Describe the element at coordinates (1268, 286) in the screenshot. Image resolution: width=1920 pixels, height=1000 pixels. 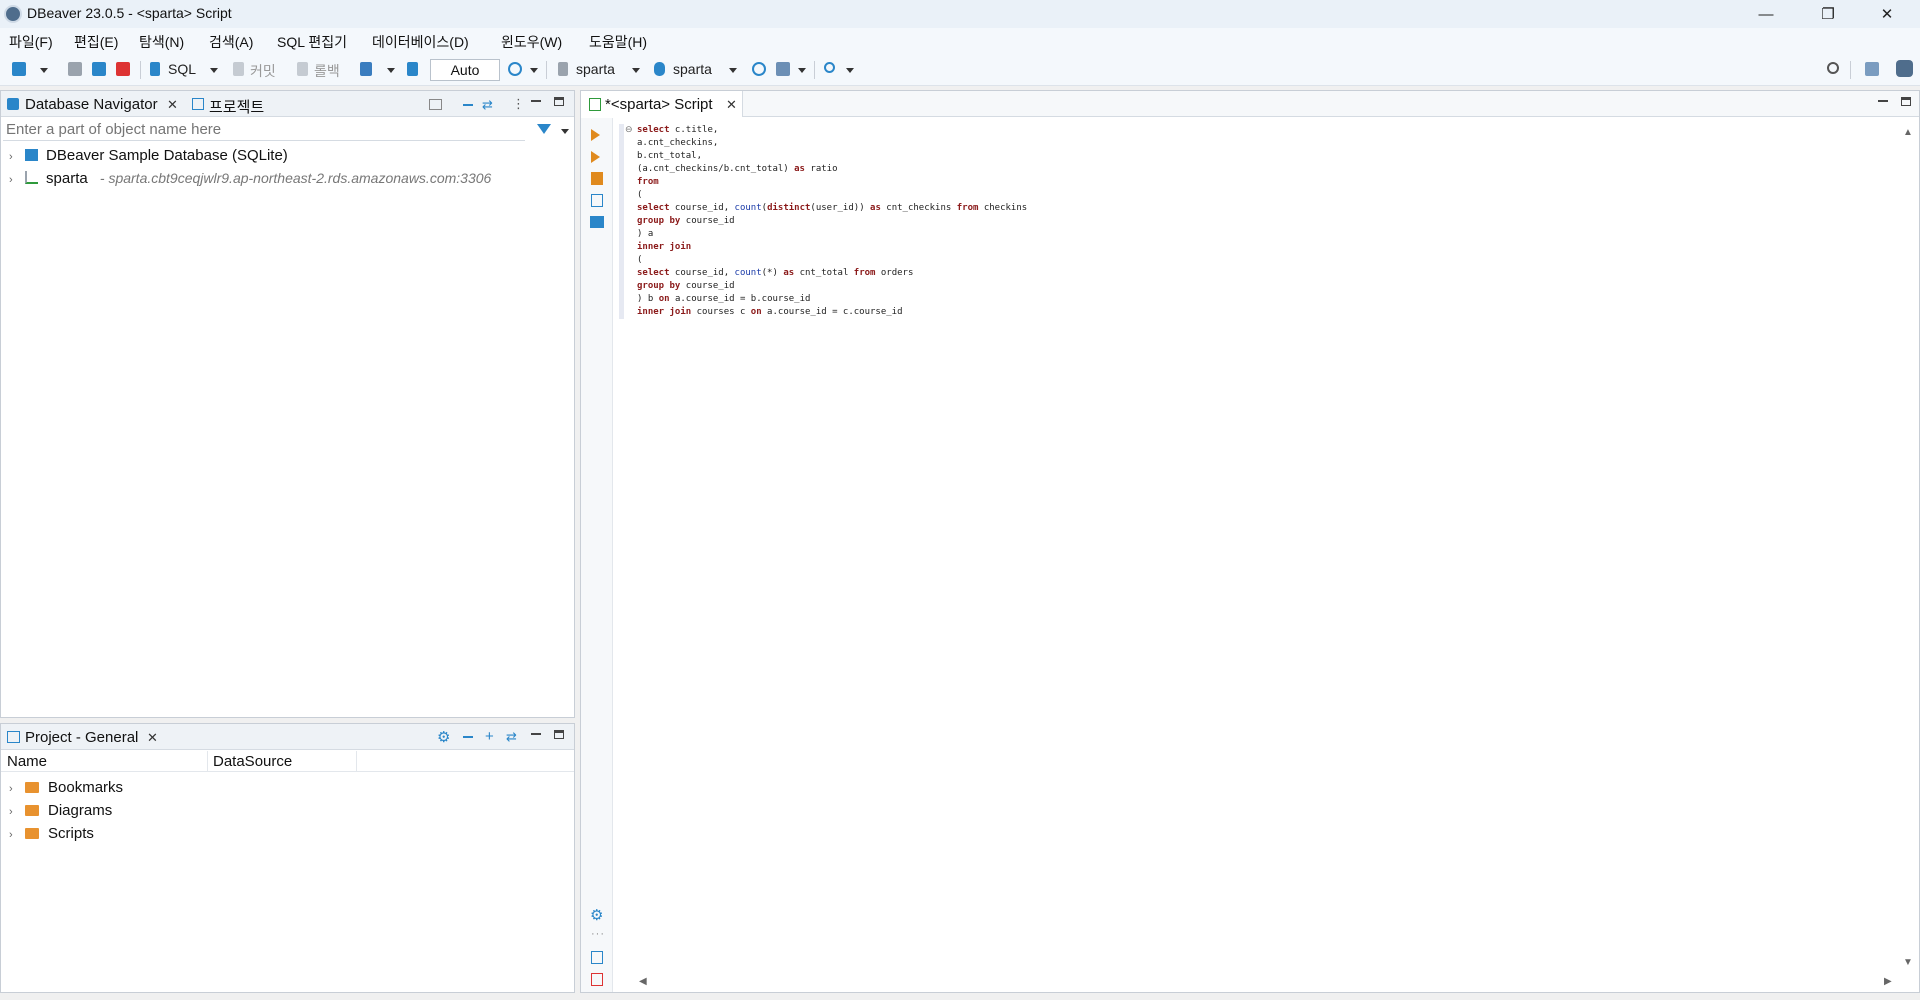
I see `code-line: group by course_id` at that location.